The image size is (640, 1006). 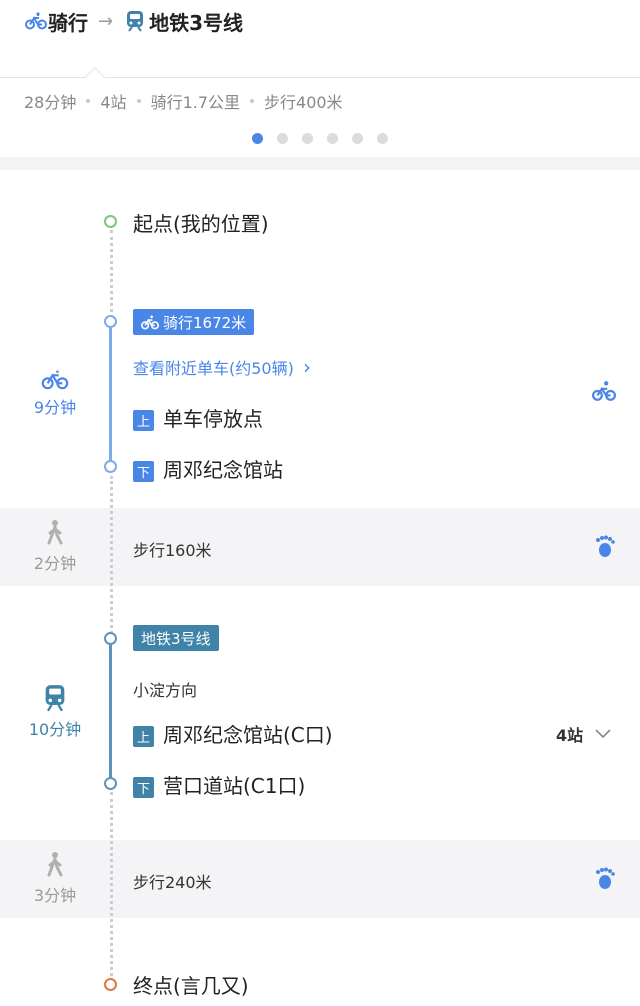 I want to click on section-gap, so click(x=320, y=163).